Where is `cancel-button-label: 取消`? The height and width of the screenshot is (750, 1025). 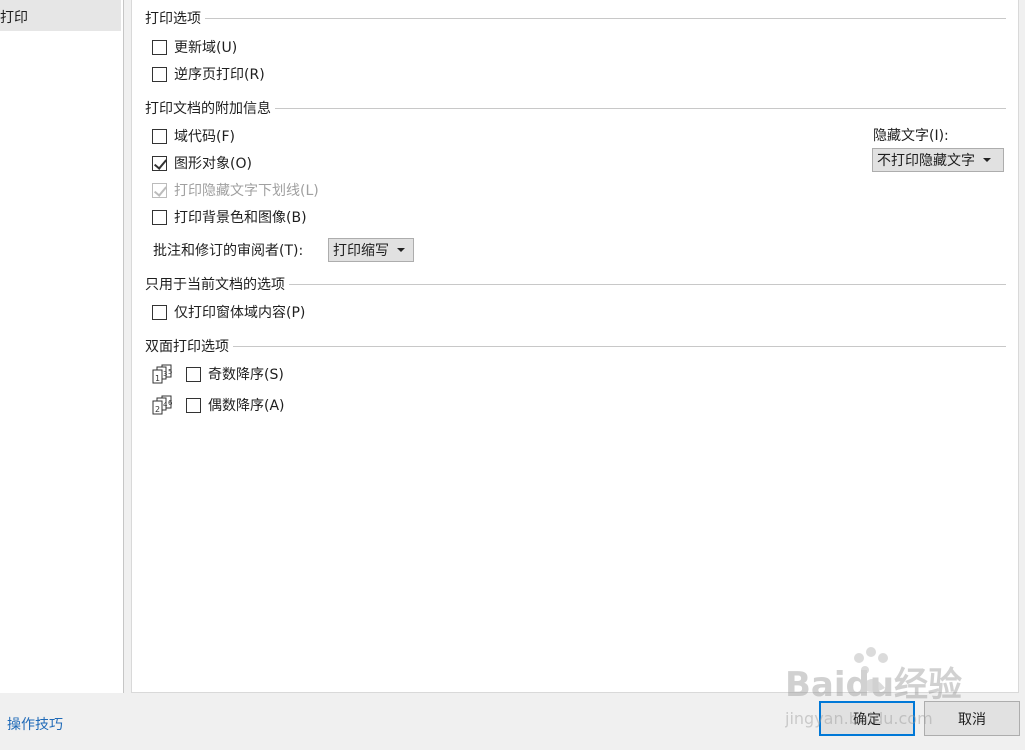 cancel-button-label: 取消 is located at coordinates (972, 719).